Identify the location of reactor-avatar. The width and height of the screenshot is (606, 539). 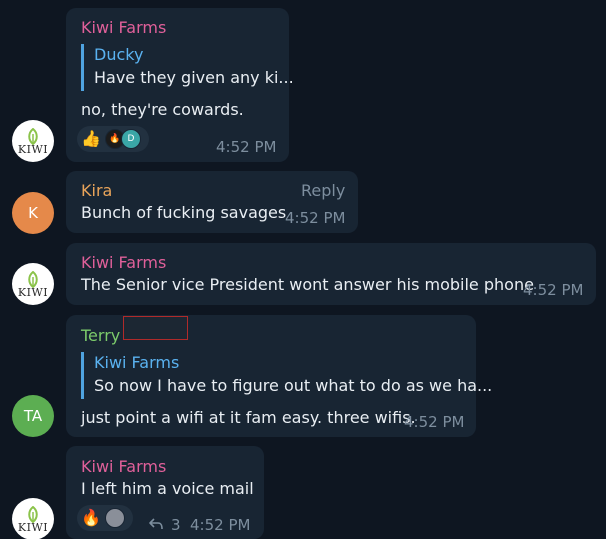
(114, 518).